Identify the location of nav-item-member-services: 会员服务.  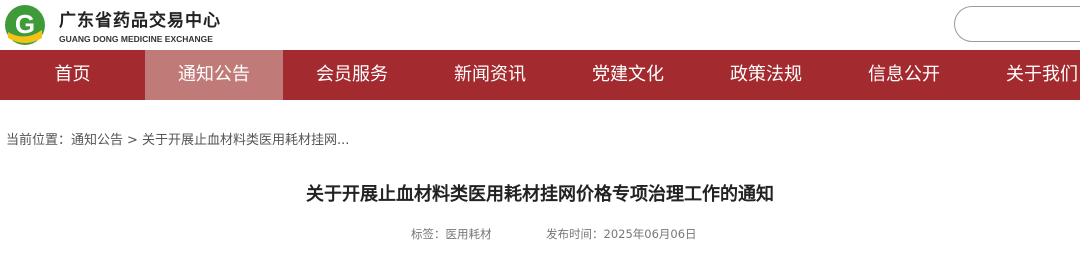
(352, 75).